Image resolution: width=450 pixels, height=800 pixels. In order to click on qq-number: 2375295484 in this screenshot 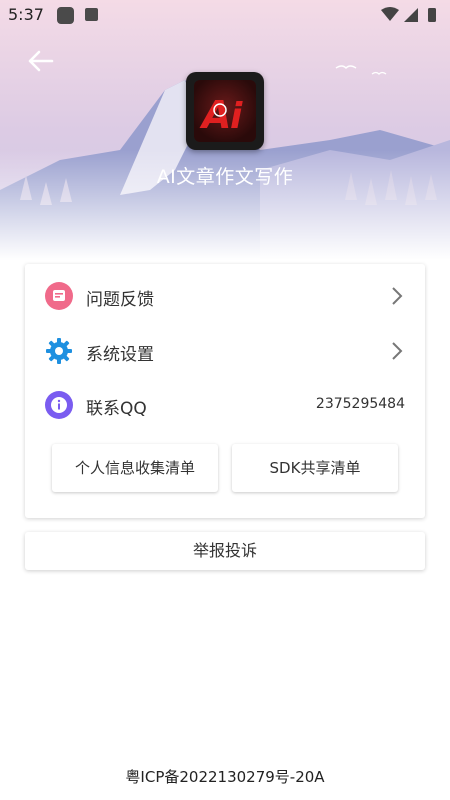, I will do `click(360, 404)`.